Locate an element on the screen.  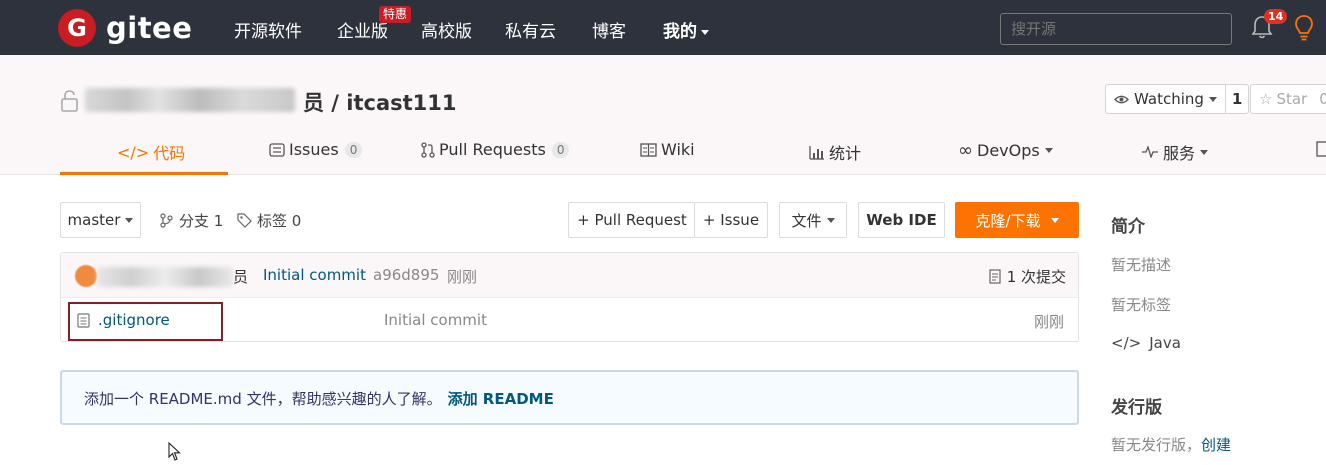
top-navbar: G gitee 开源软件 企业版 特惠 高校版 私有云 博客 我的 14 is located at coordinates (663, 27).